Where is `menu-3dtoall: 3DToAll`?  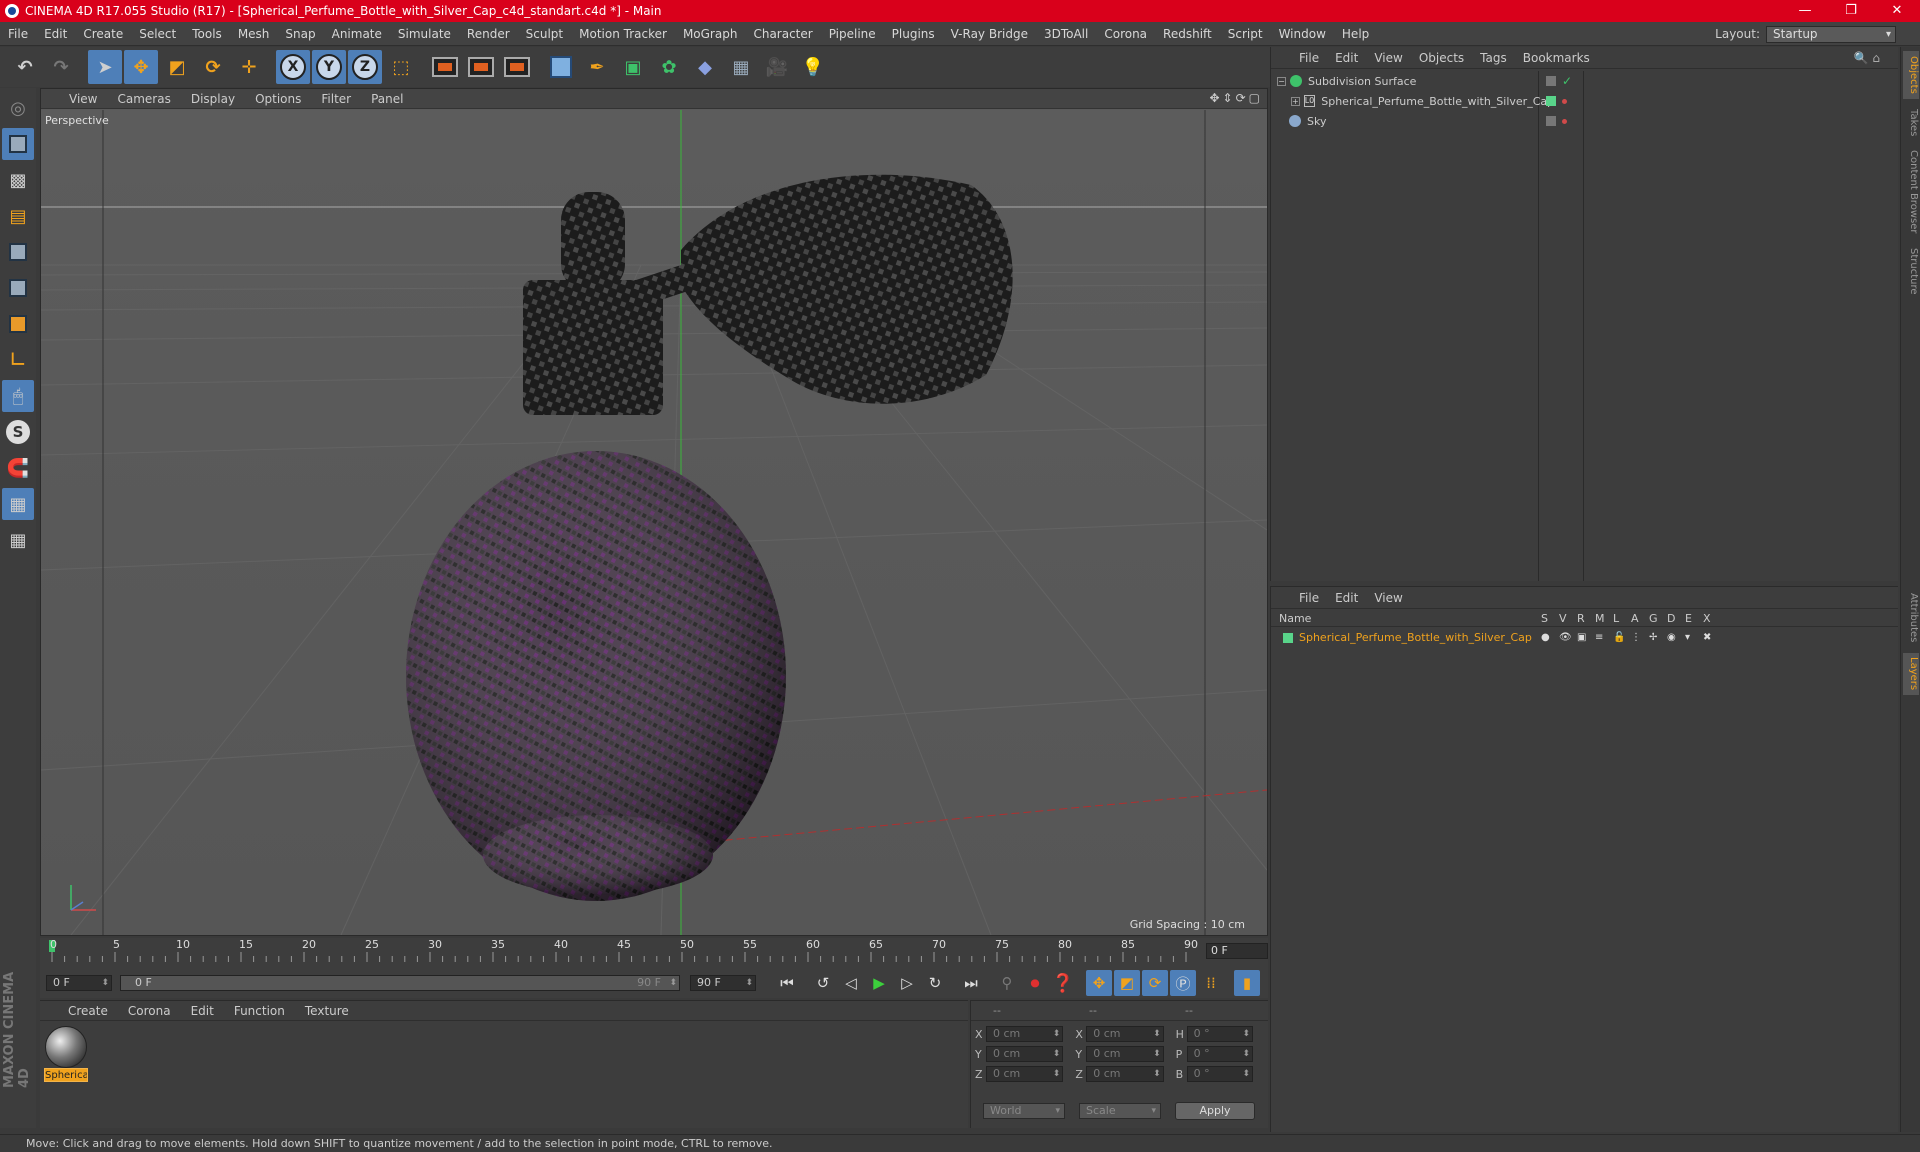
menu-3dtoall: 3DToAll is located at coordinates (1066, 34).